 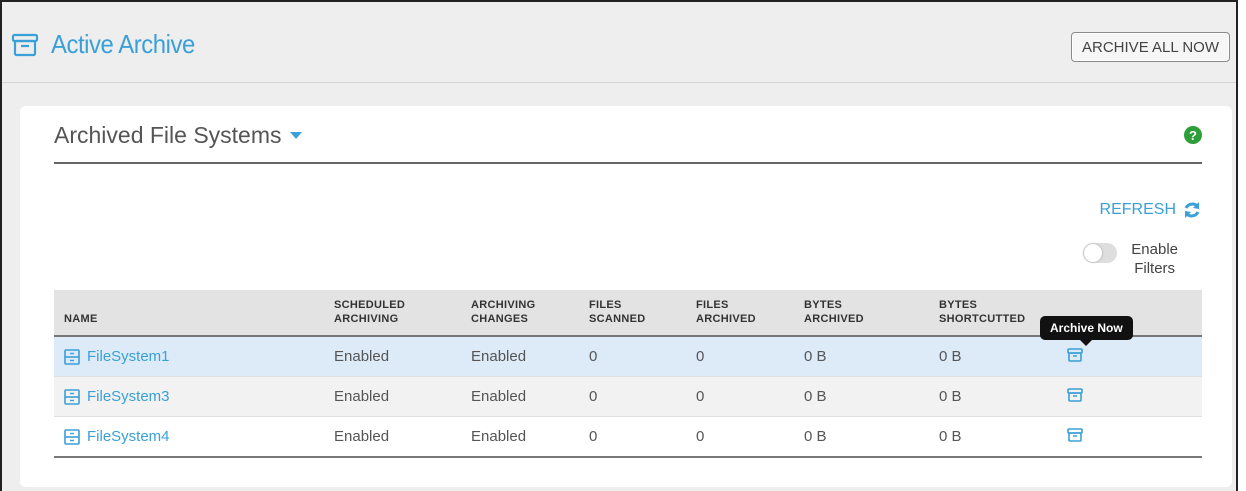 What do you see at coordinates (128, 436) in the screenshot?
I see `file-system-name: FileSystem4` at bounding box center [128, 436].